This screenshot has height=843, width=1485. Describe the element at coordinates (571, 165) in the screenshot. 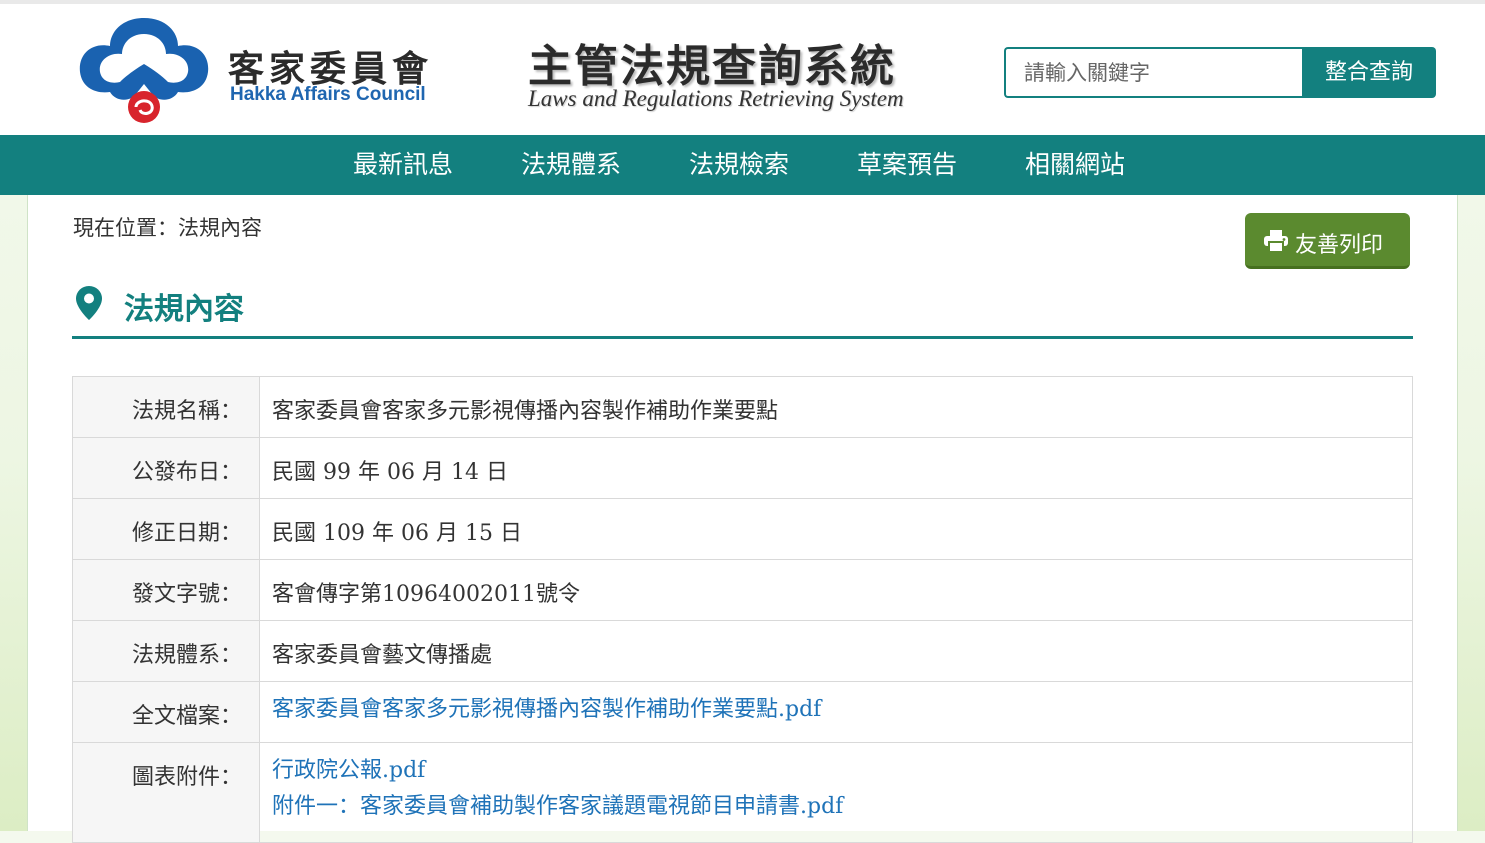

I see `nav-item-law-system: 法規體系` at that location.